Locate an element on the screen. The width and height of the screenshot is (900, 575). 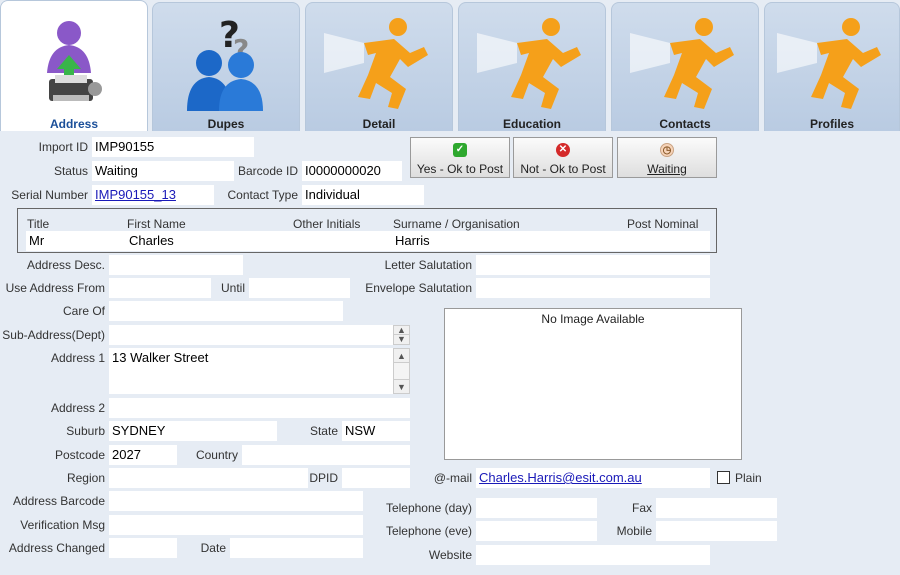
date-label: Date is located at coordinates (213, 548).